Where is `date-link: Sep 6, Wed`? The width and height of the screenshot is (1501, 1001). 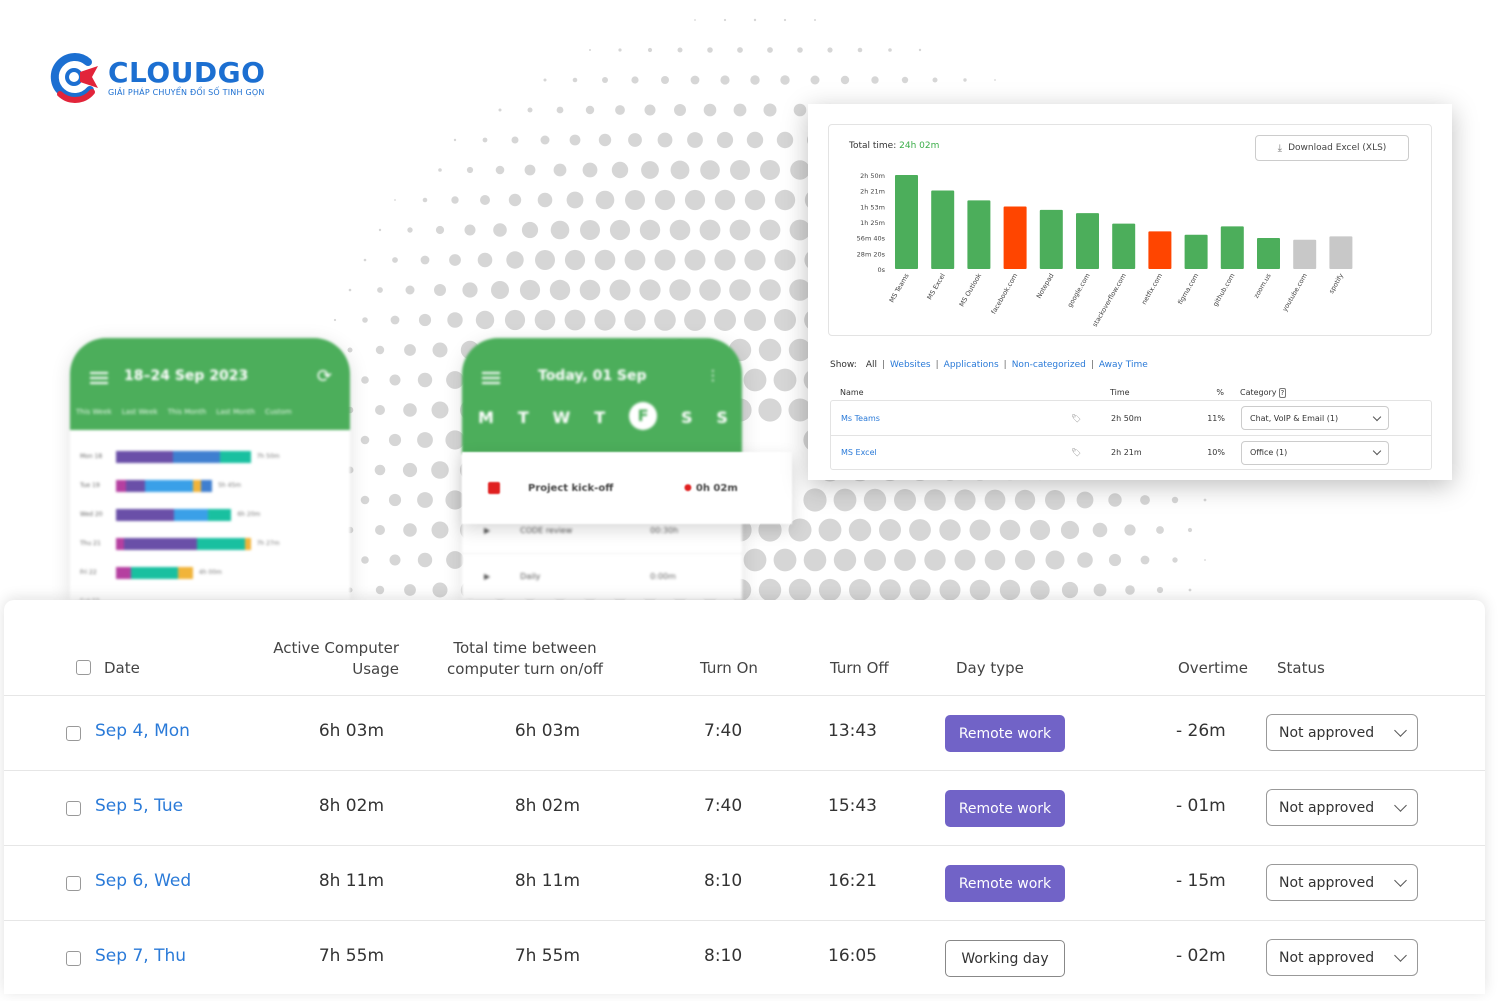 date-link: Sep 6, Wed is located at coordinates (143, 881).